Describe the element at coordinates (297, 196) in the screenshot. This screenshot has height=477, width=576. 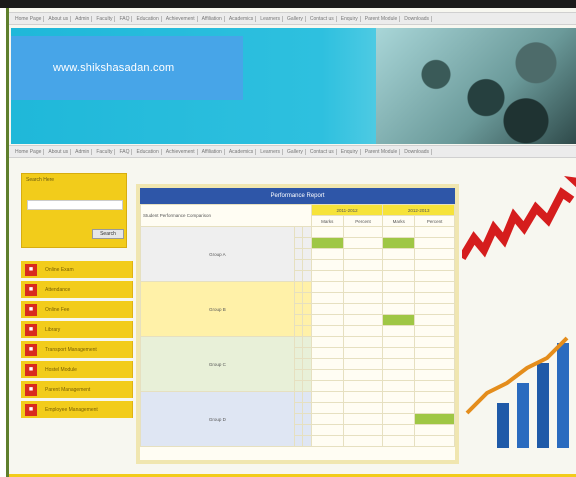
I see `report-title: Performance Report` at that location.